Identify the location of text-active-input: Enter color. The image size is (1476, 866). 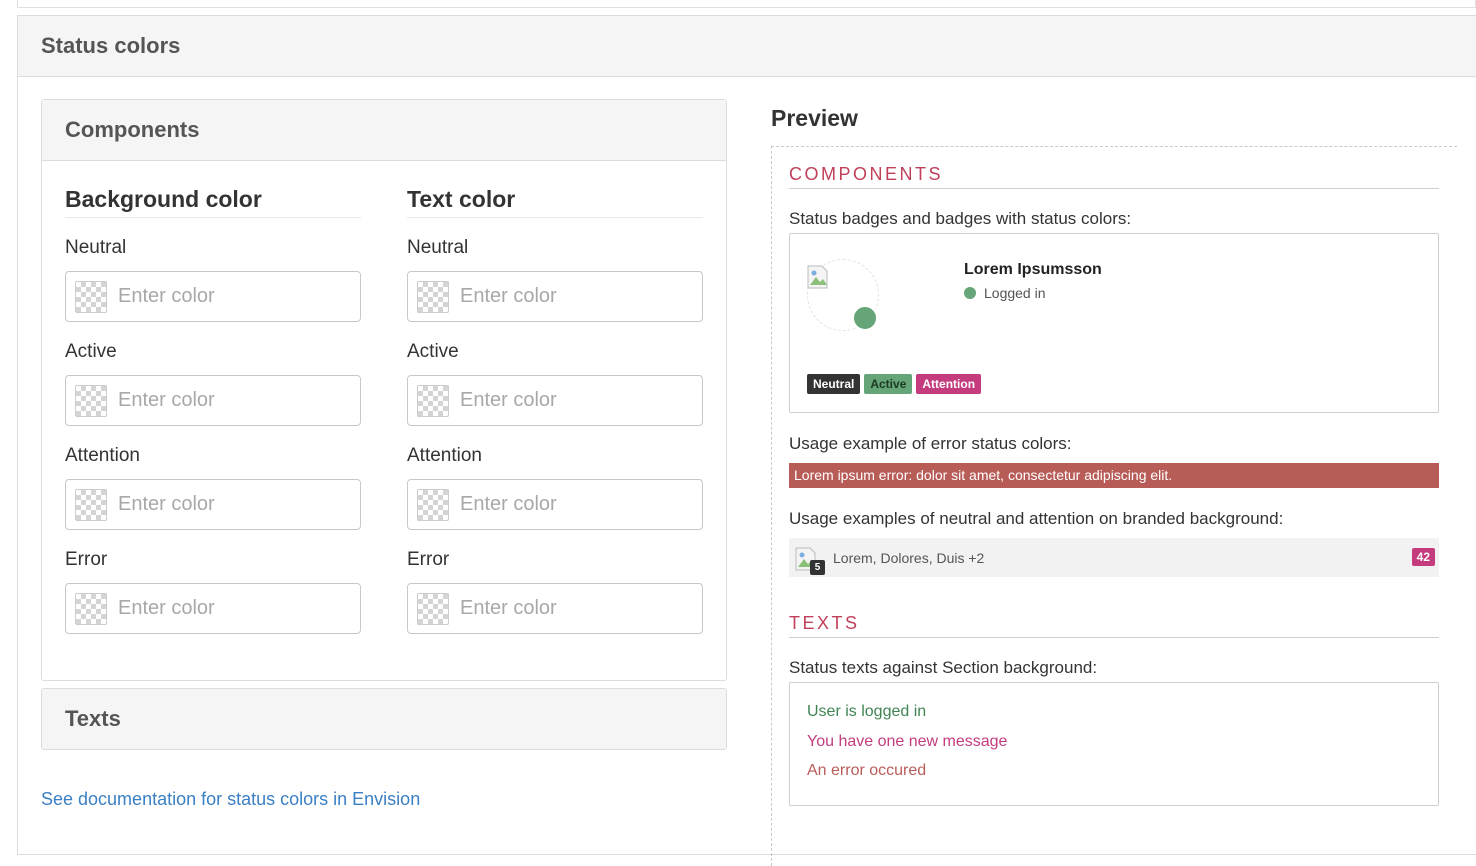
(555, 400).